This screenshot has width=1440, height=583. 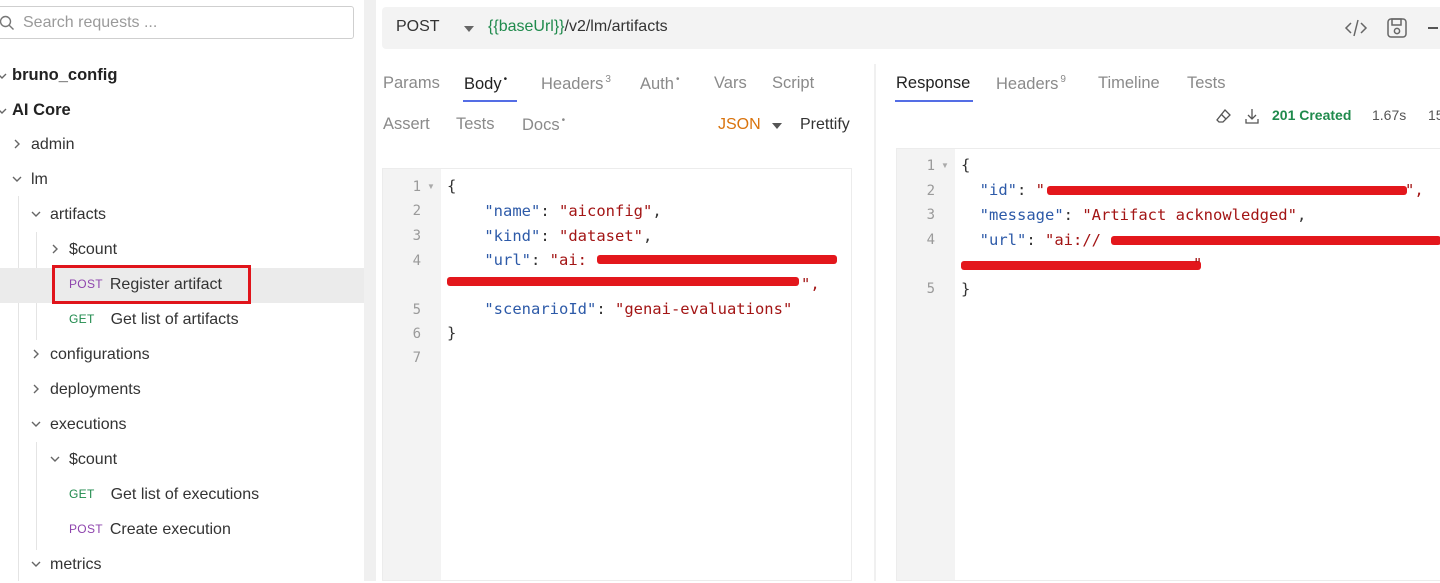 I want to click on url-input: {{baseUrl}}/v2/lm/artifacts, so click(x=578, y=27).